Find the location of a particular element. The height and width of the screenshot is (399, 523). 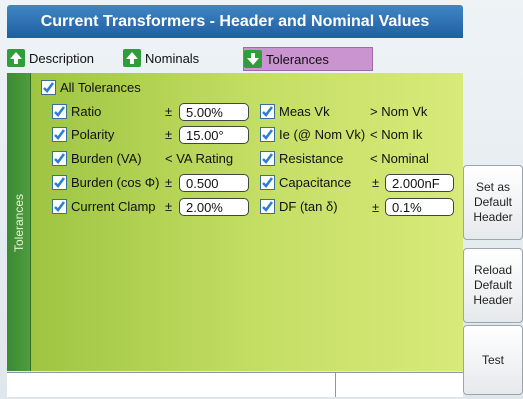

capacitance-label: Capacitance is located at coordinates (315, 182).